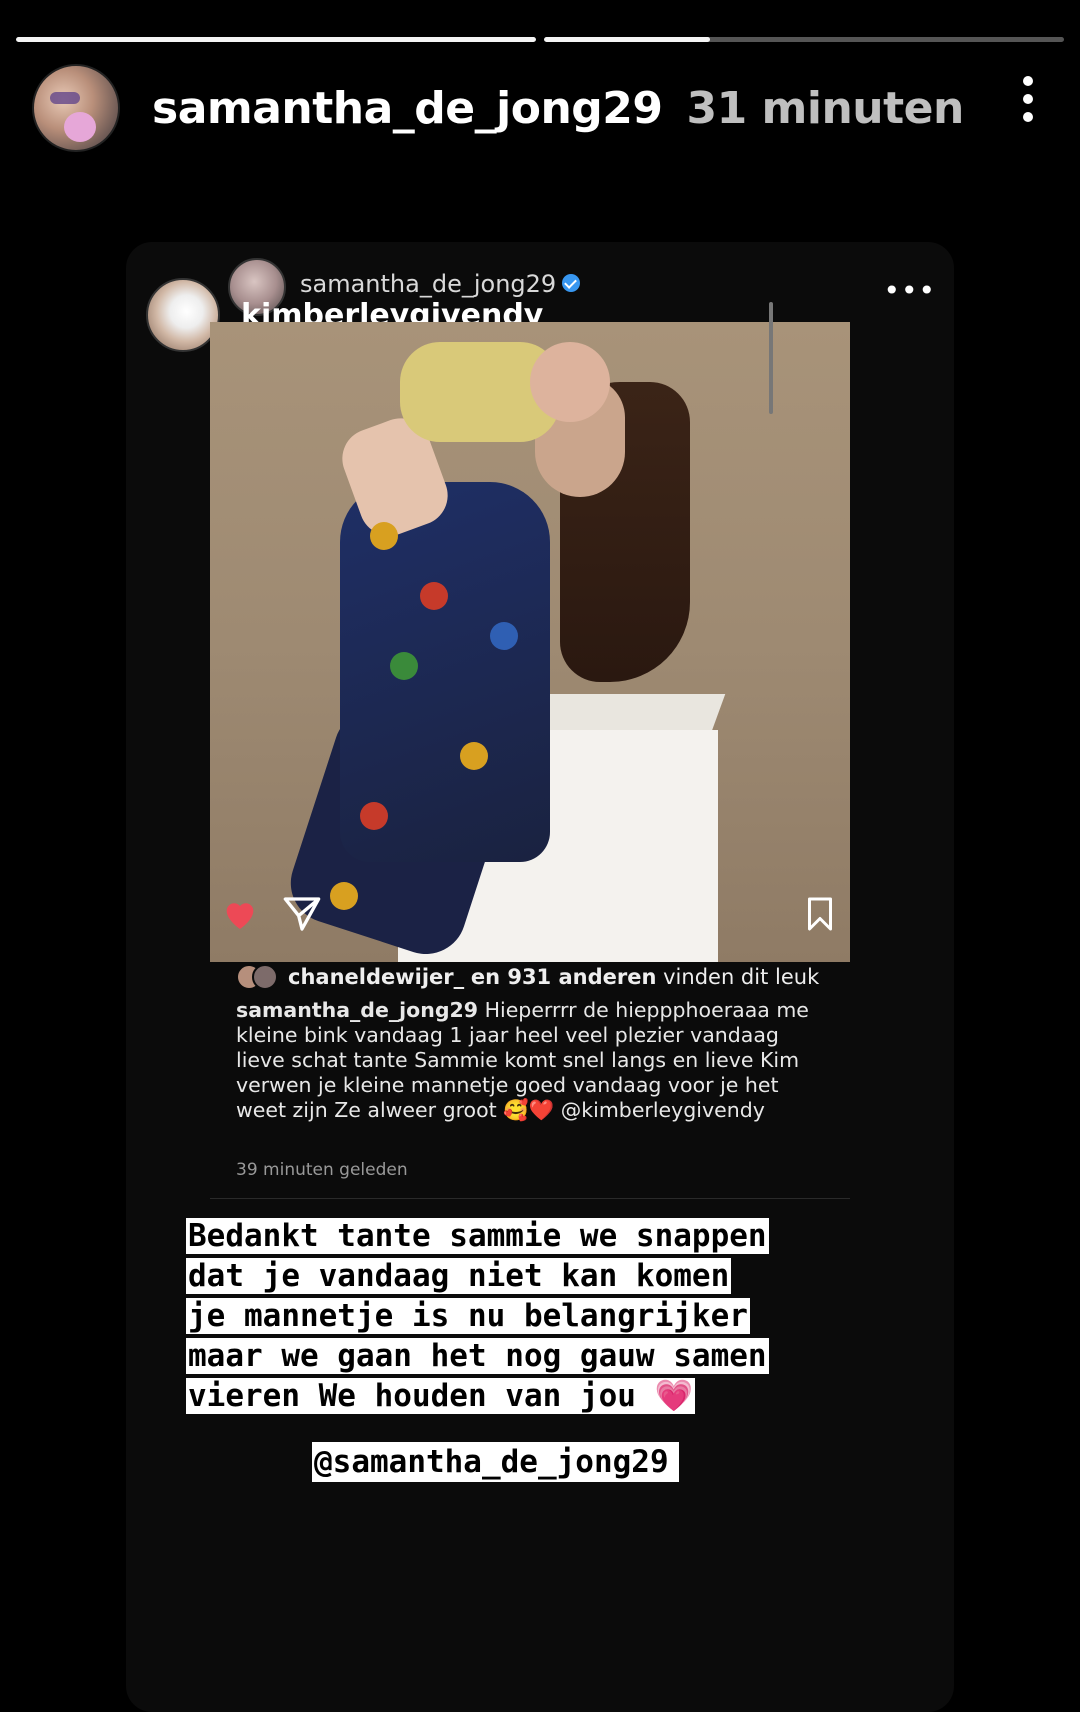  Describe the element at coordinates (825, 108) in the screenshot. I see `story-timestamp: 31 minuten` at that location.